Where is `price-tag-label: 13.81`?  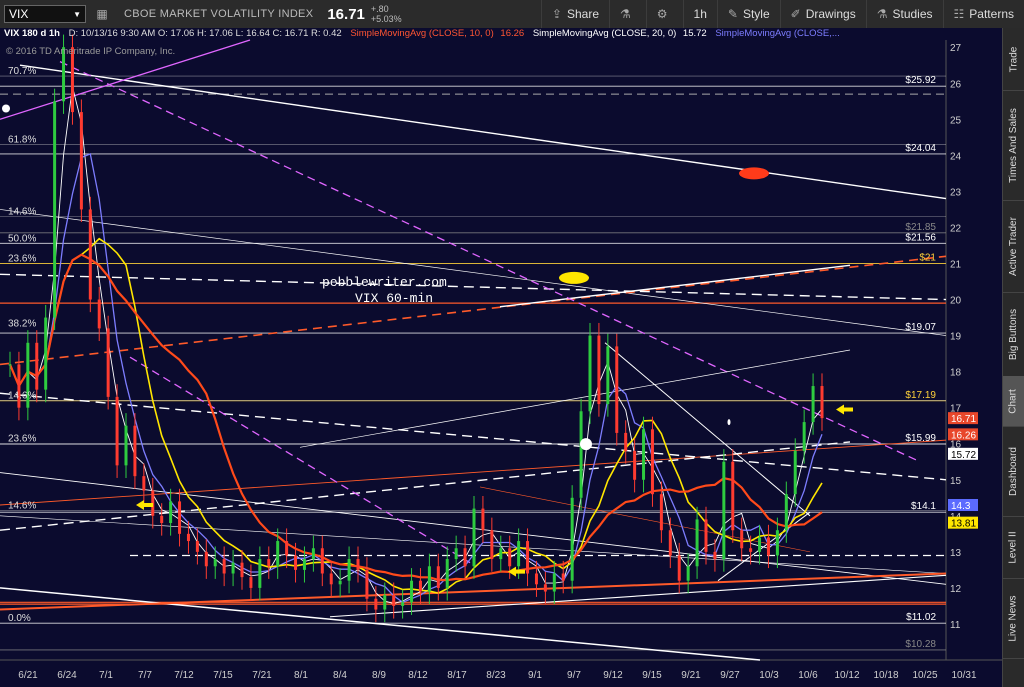
price-tag-label: 13.81 is located at coordinates (963, 524).